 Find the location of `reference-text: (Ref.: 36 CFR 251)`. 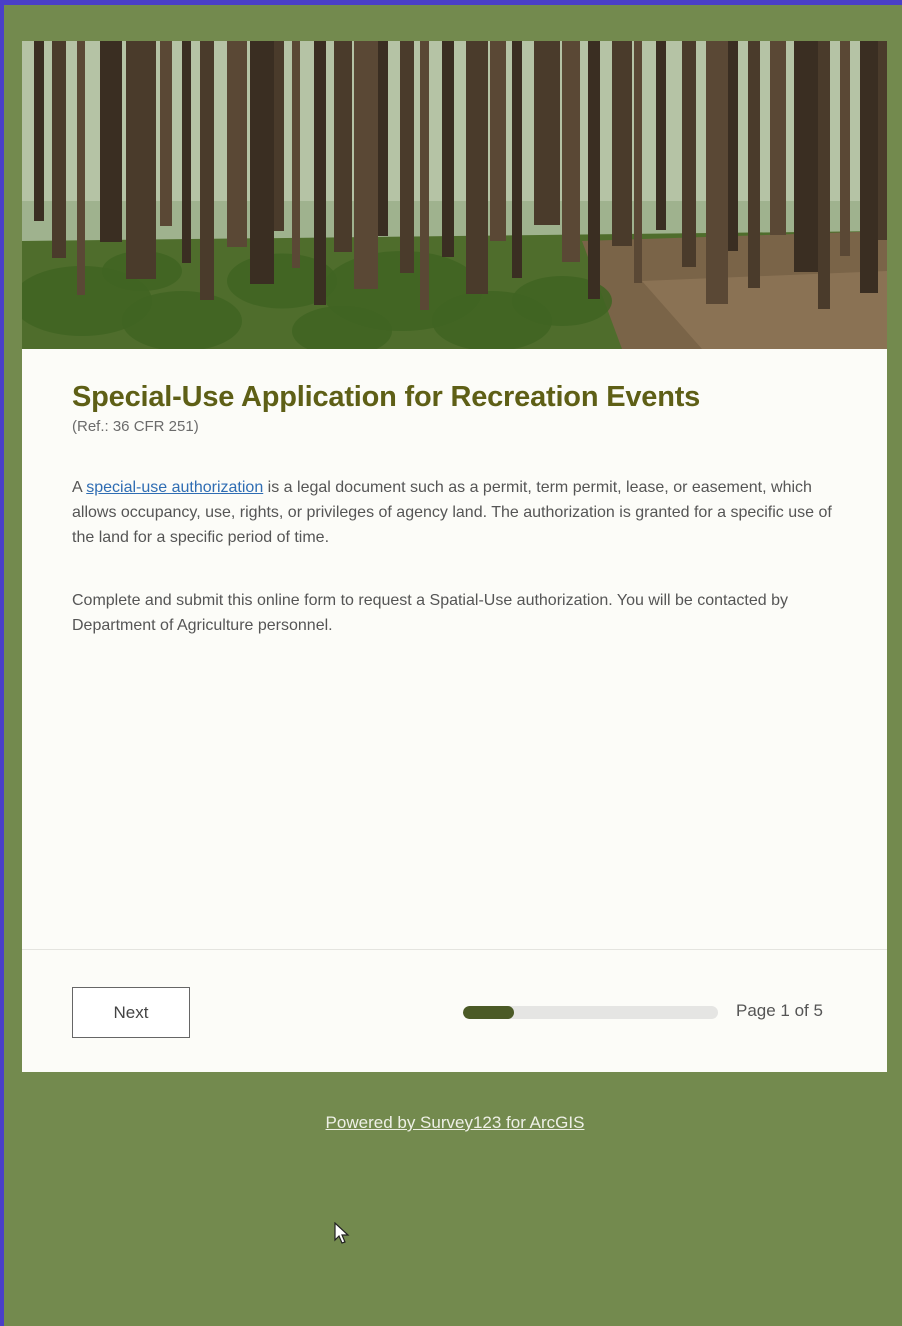

reference-text: (Ref.: 36 CFR 251) is located at coordinates (135, 426).